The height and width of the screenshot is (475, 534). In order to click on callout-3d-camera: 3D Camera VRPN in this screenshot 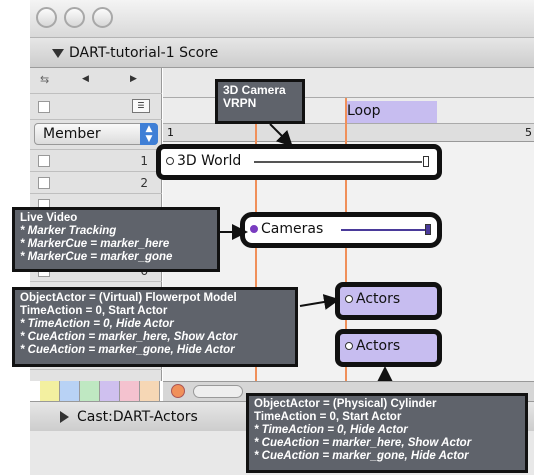, I will do `click(260, 101)`.